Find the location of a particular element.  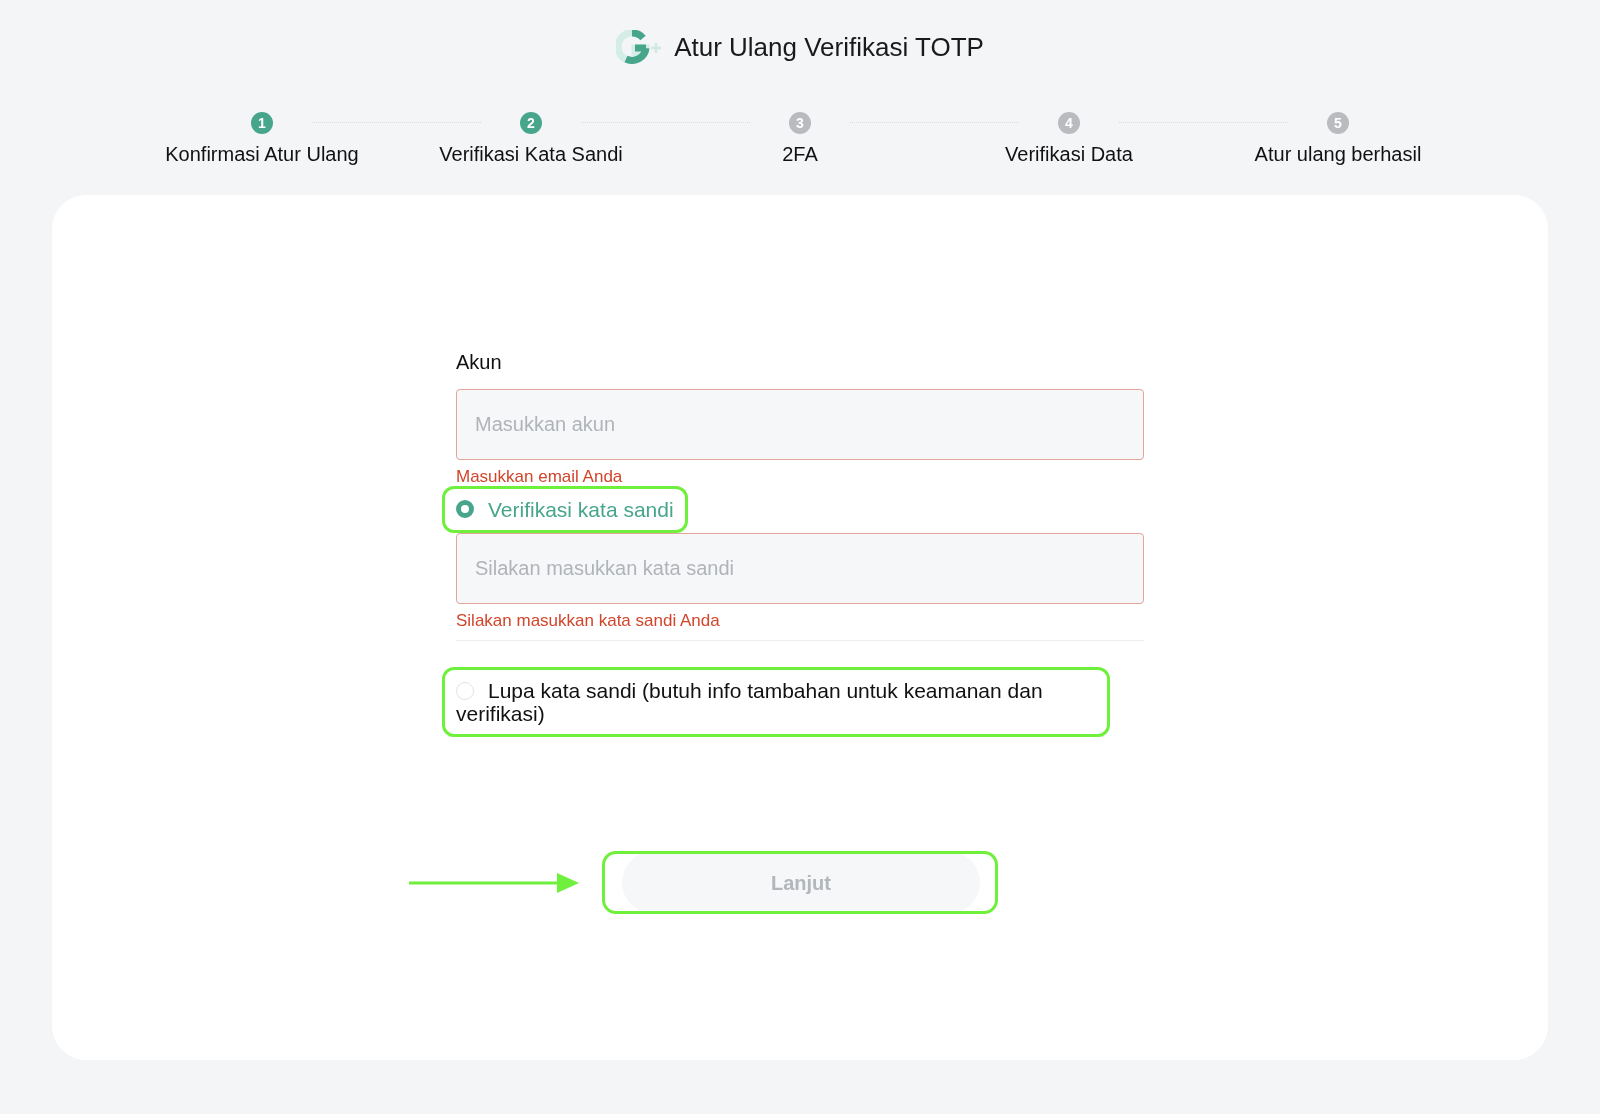

step-number: 2 is located at coordinates (531, 123).